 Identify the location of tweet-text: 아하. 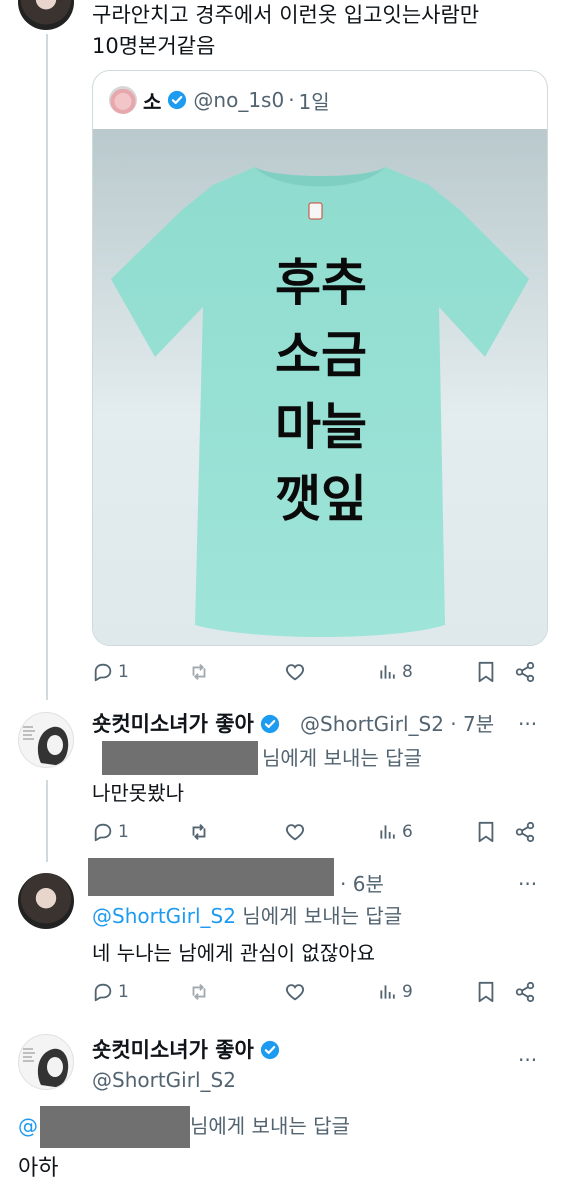
(38, 1168).